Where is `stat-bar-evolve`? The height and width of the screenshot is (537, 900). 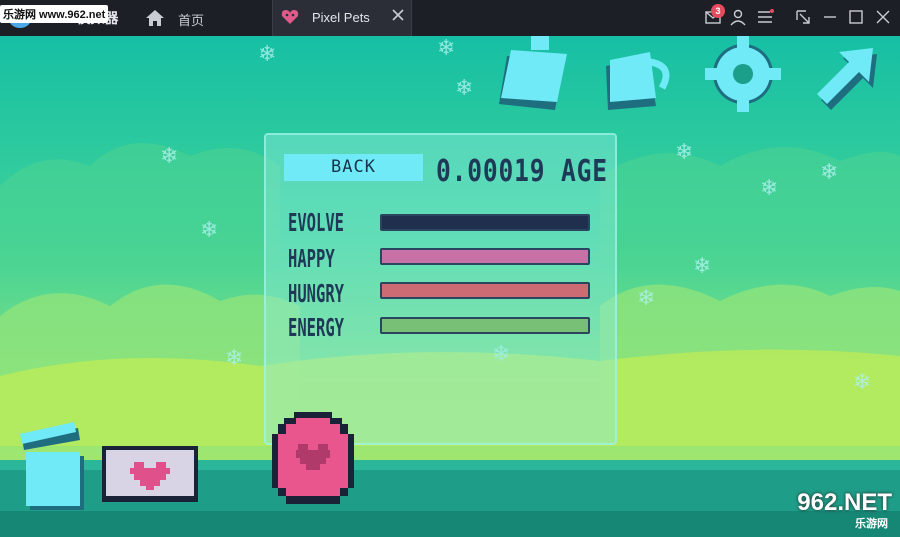
stat-bar-evolve is located at coordinates (485, 222).